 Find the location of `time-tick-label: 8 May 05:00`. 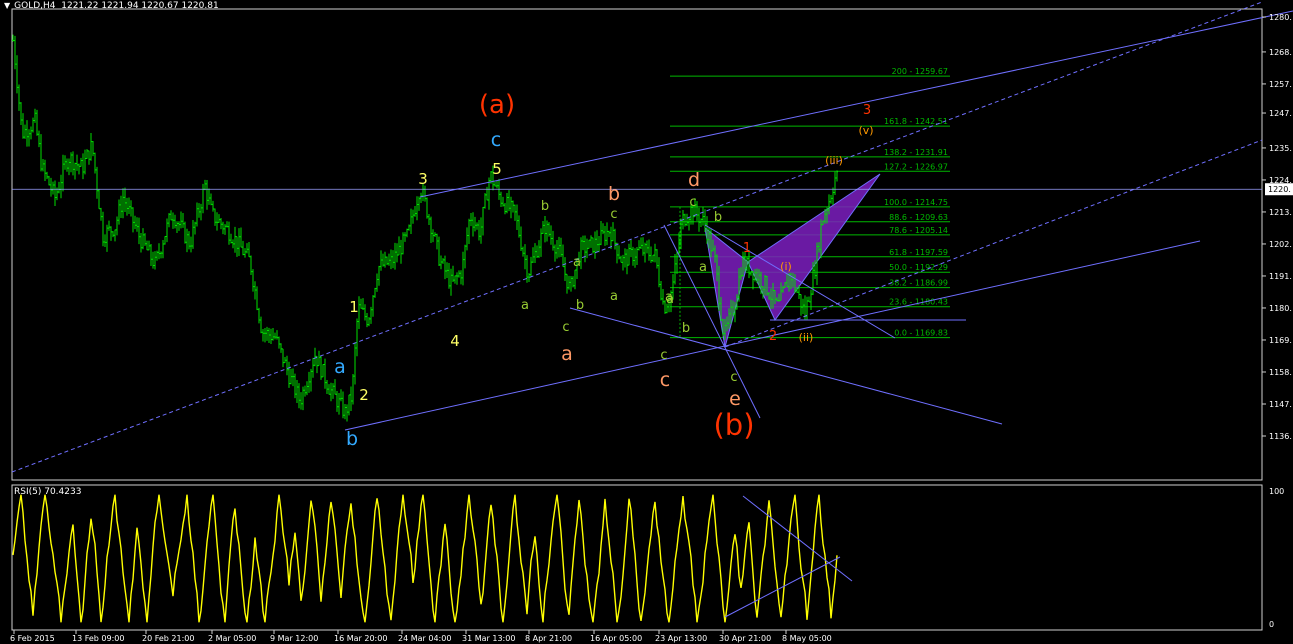

time-tick-label: 8 May 05:00 is located at coordinates (807, 638).